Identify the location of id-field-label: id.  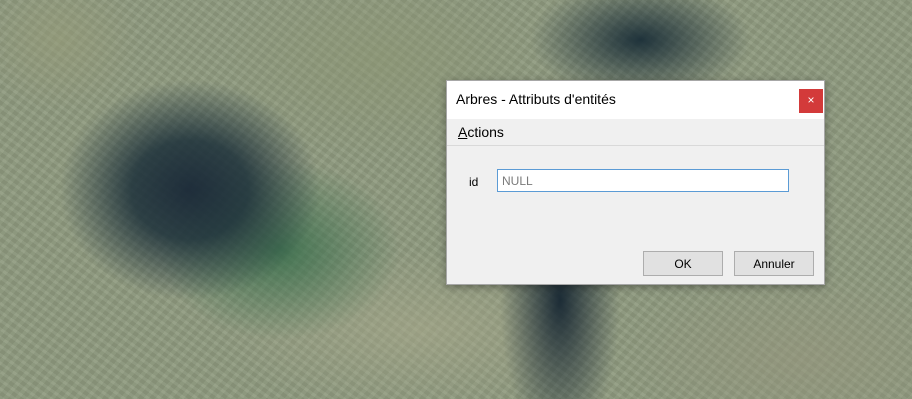
(474, 182).